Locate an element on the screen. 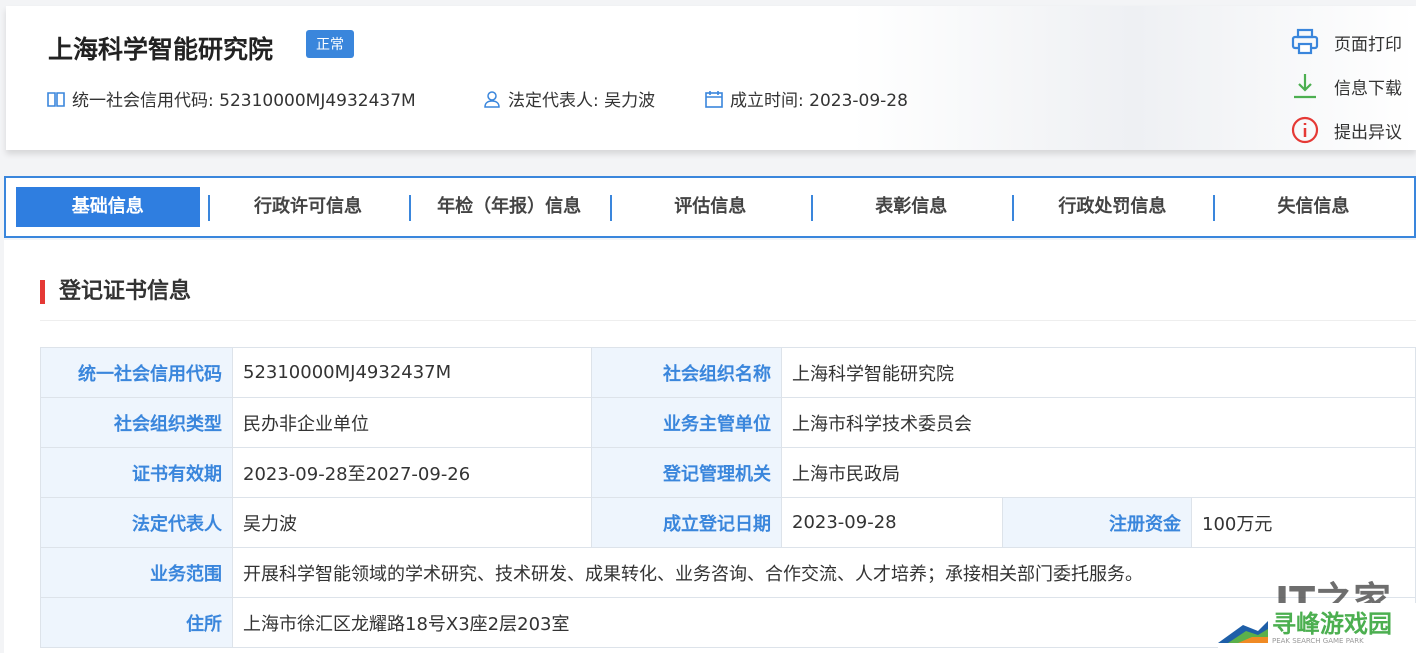  print-label: 页面打印 is located at coordinates (1368, 44).